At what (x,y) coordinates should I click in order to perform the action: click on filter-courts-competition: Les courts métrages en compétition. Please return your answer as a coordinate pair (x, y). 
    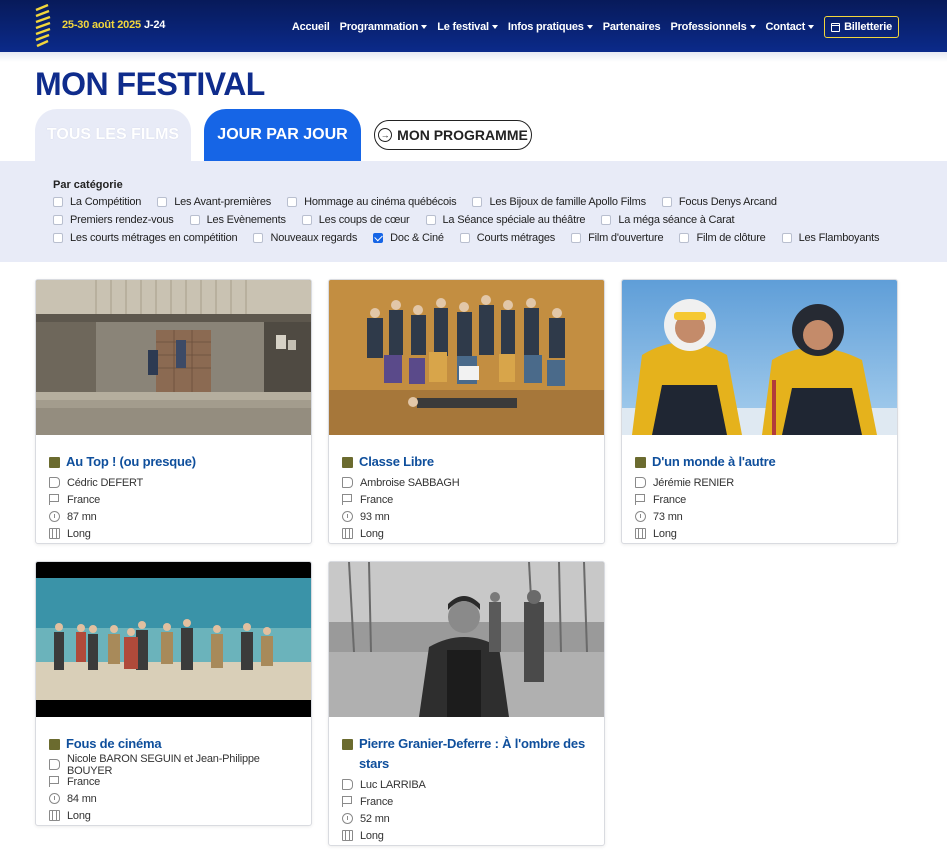
    Looking at the image, I should click on (145, 238).